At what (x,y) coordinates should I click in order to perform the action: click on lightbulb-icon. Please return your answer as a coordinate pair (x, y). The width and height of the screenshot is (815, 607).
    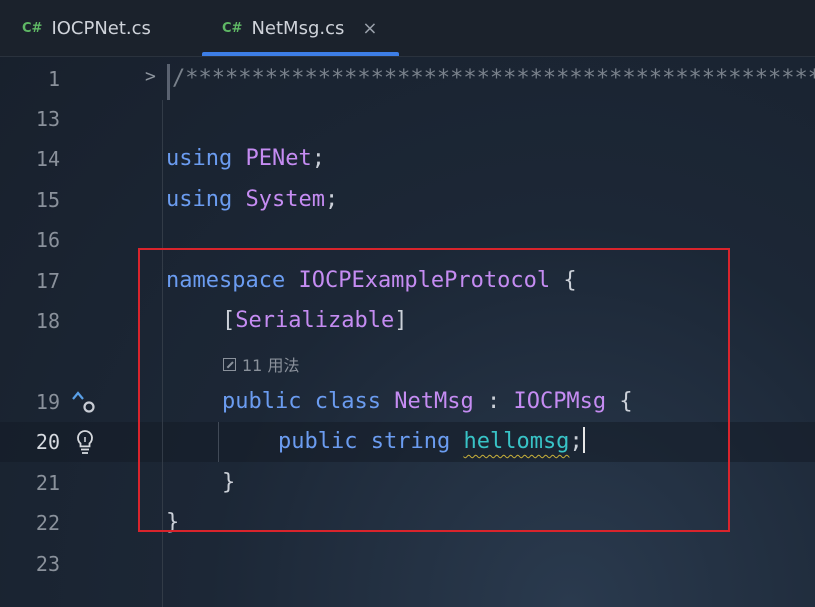
    Looking at the image, I should click on (85, 442).